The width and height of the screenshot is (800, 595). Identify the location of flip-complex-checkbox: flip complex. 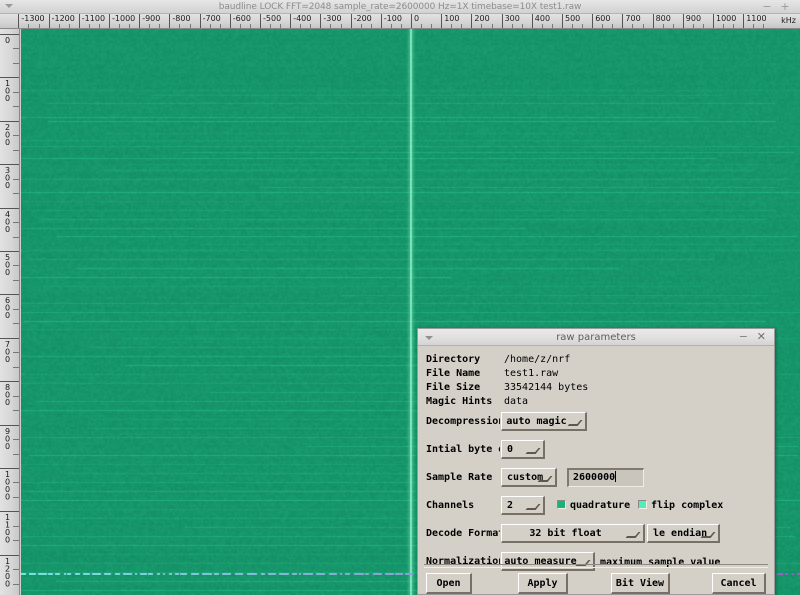
(680, 506).